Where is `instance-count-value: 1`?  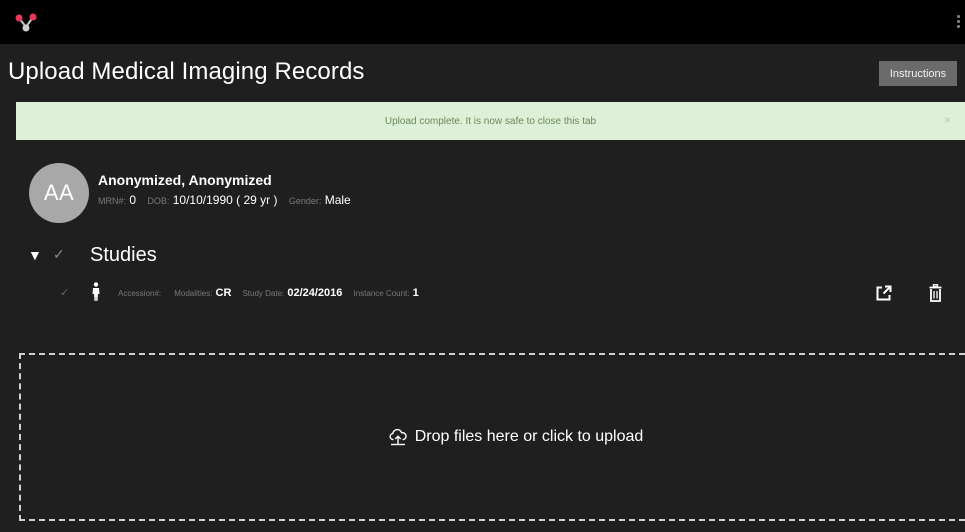 instance-count-value: 1 is located at coordinates (415, 293).